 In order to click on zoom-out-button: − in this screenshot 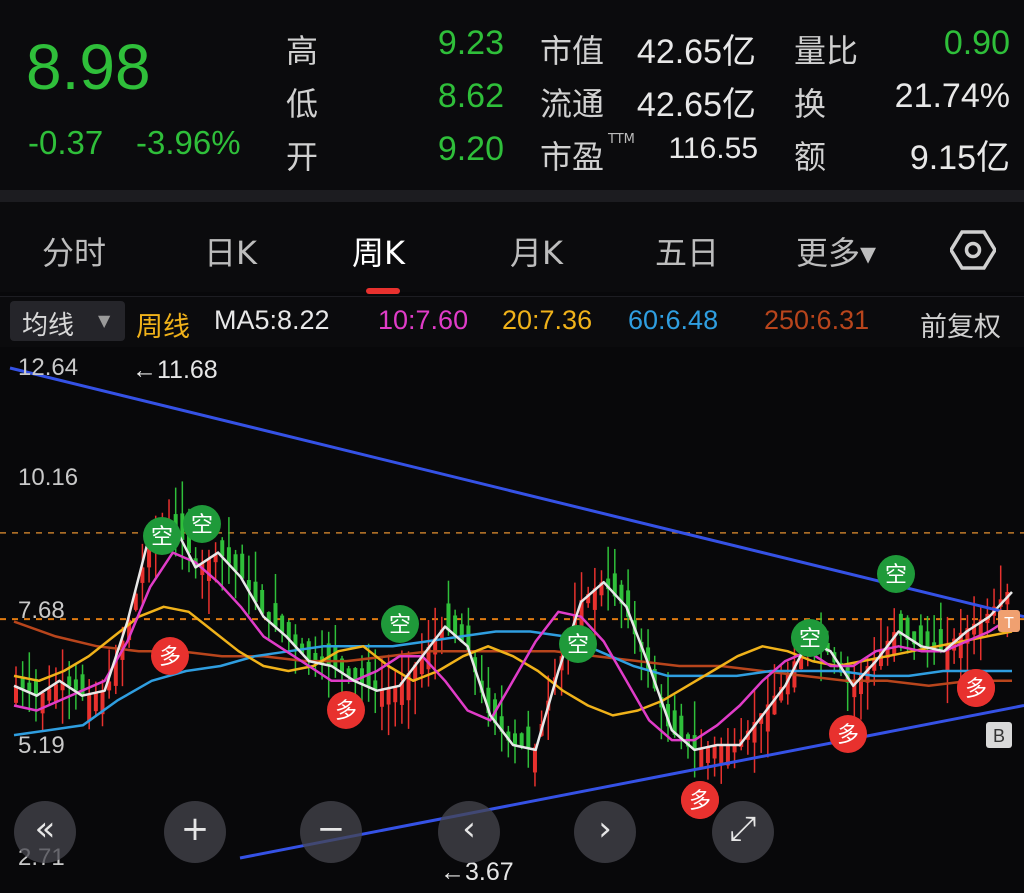, I will do `click(331, 832)`.